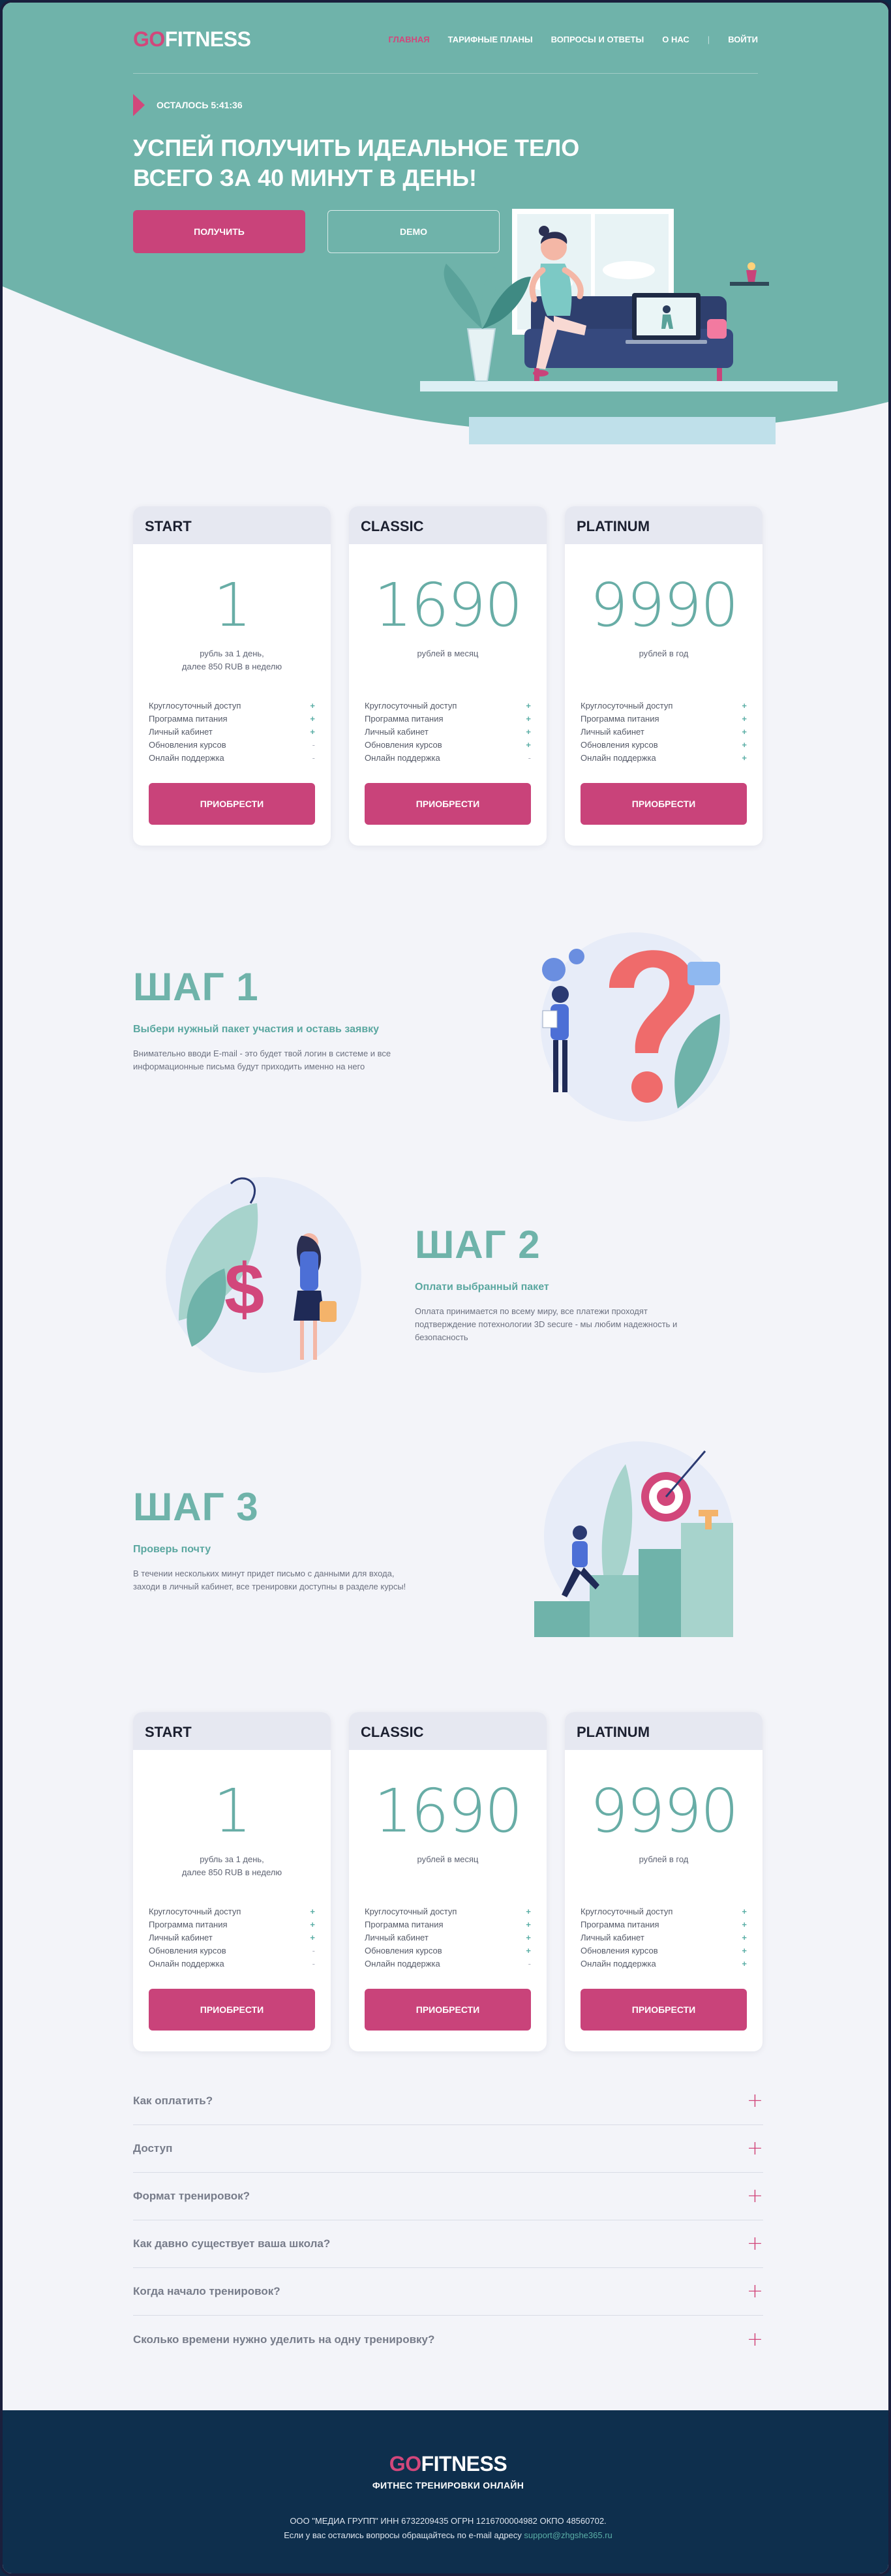 Image resolution: width=891 pixels, height=2576 pixels. Describe the element at coordinates (448, 2196) in the screenshot. I see `faq-item: Формат тренировок? +` at that location.